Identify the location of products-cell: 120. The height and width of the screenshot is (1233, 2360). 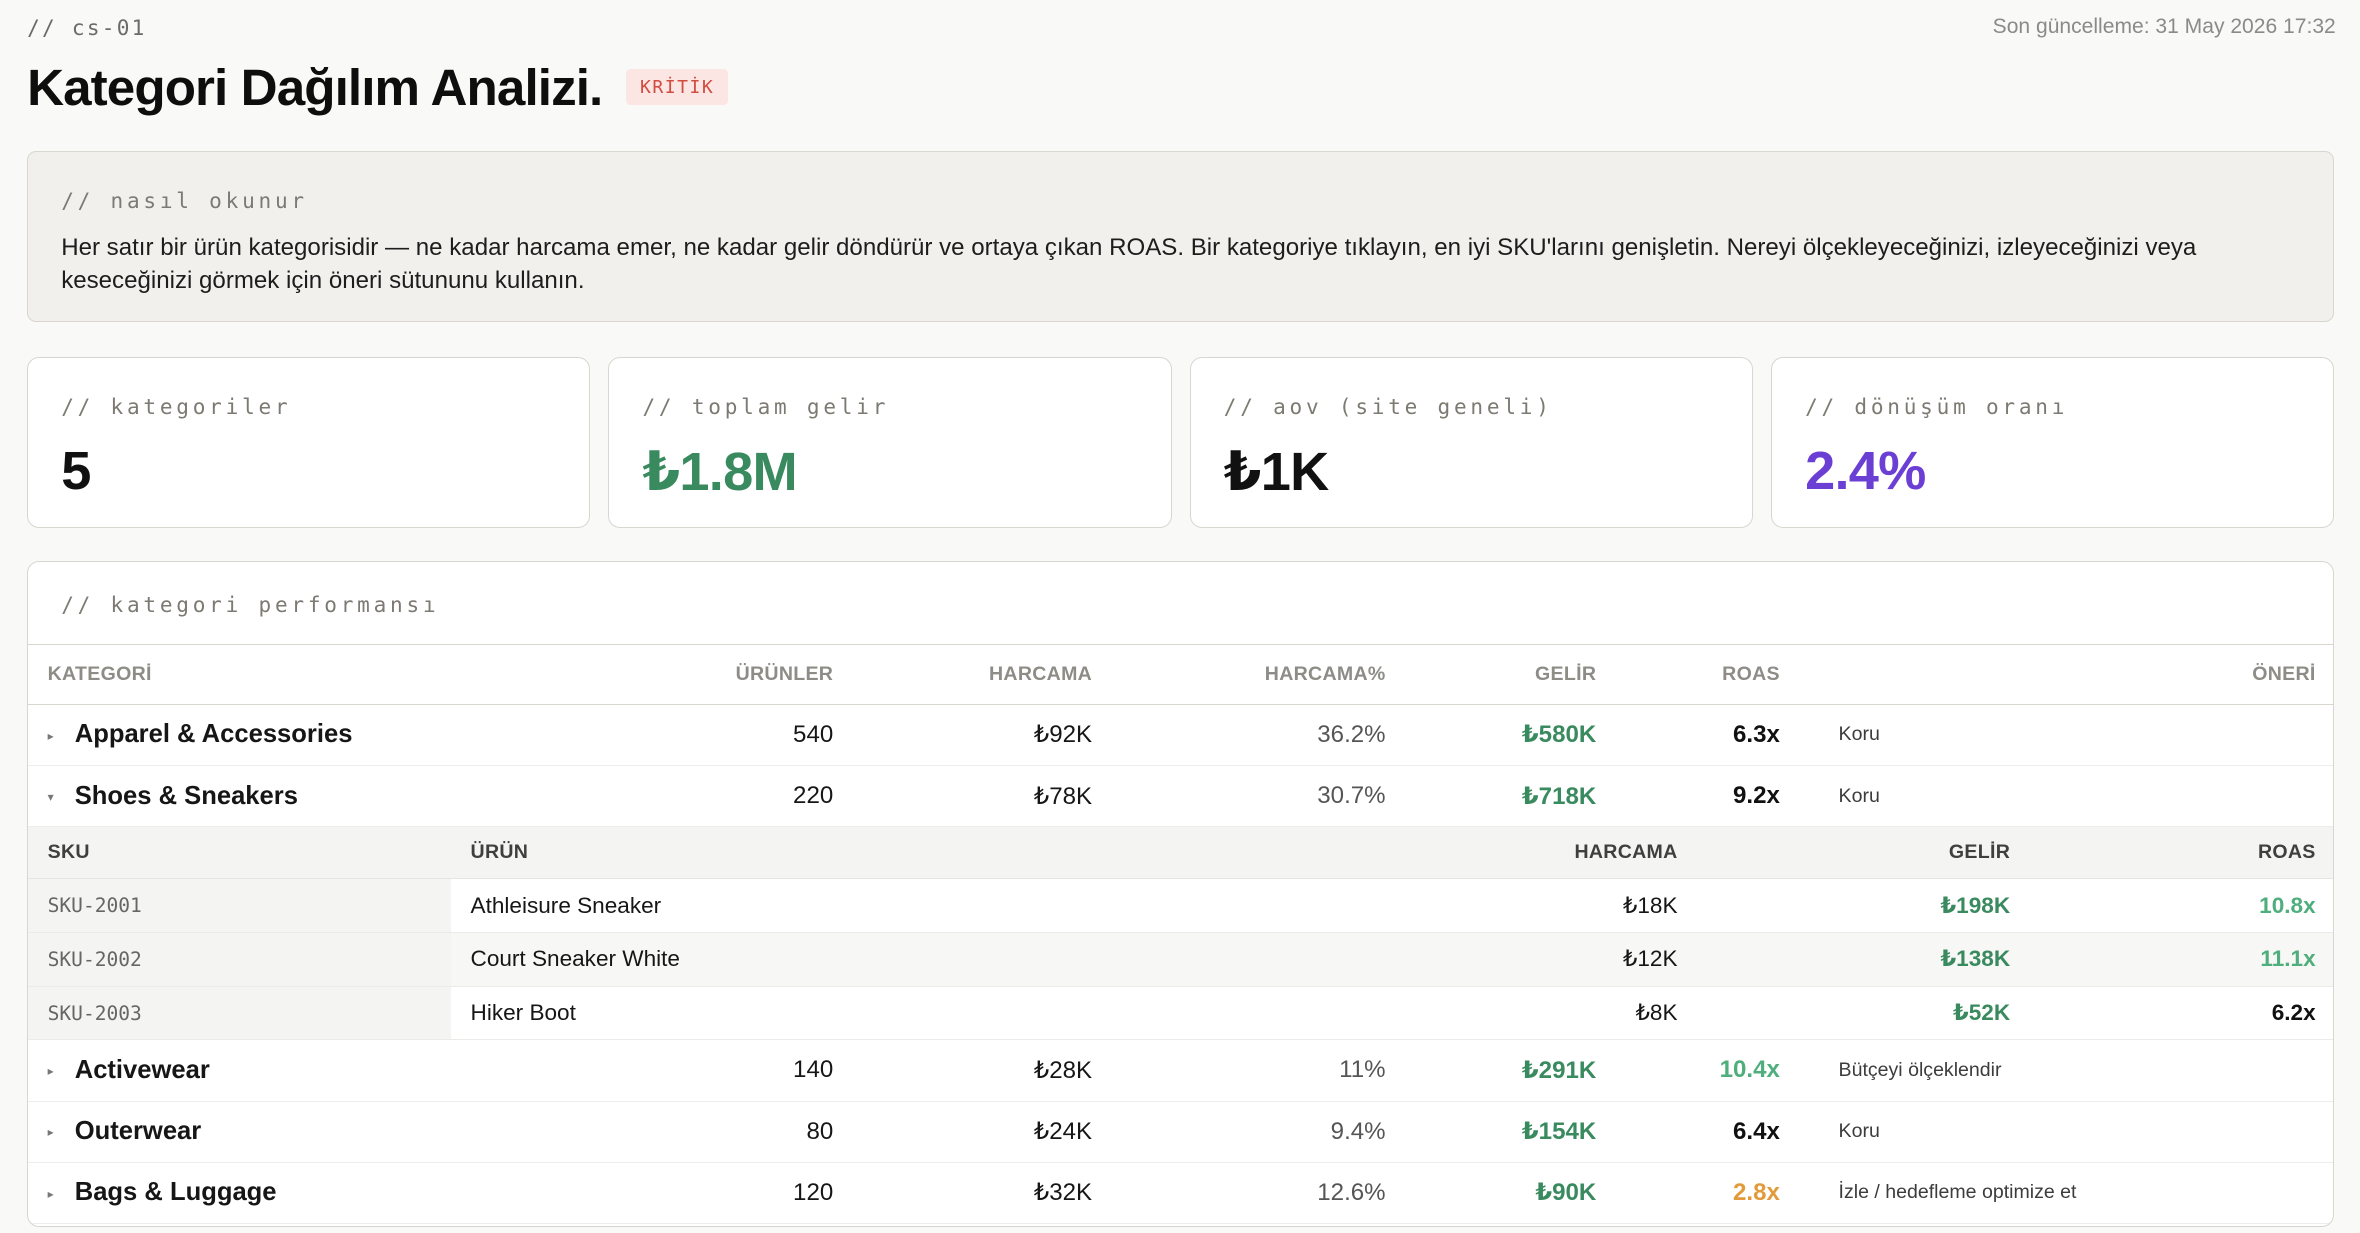
(743, 1193).